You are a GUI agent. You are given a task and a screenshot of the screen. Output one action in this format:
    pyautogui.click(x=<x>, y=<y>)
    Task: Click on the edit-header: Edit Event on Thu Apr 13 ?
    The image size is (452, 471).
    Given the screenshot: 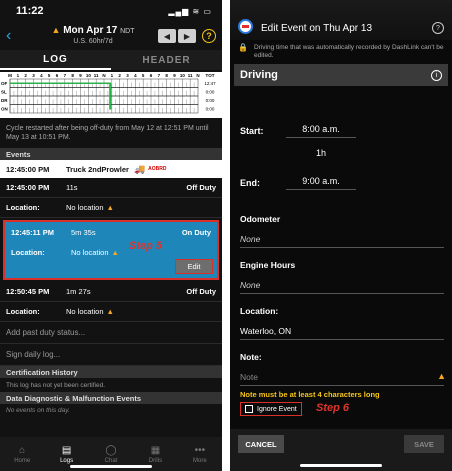 What is the action you would take?
    pyautogui.click(x=341, y=20)
    